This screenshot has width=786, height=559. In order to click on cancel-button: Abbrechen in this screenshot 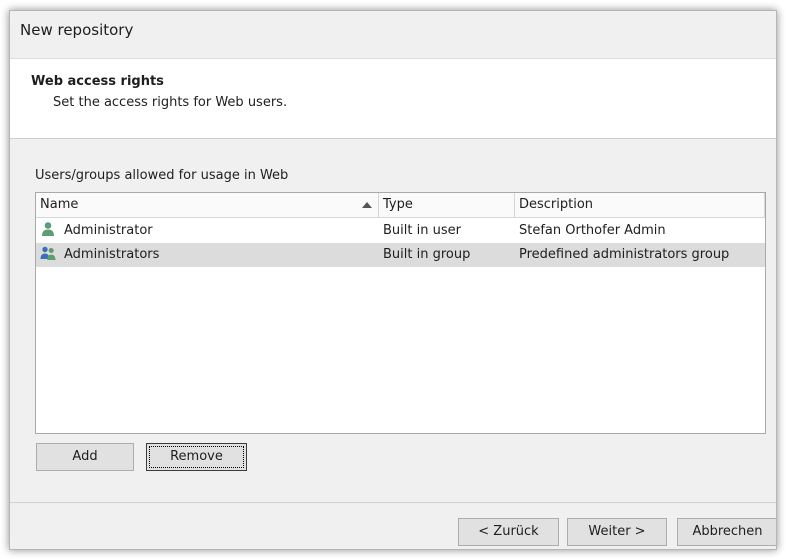, I will do `click(726, 532)`.